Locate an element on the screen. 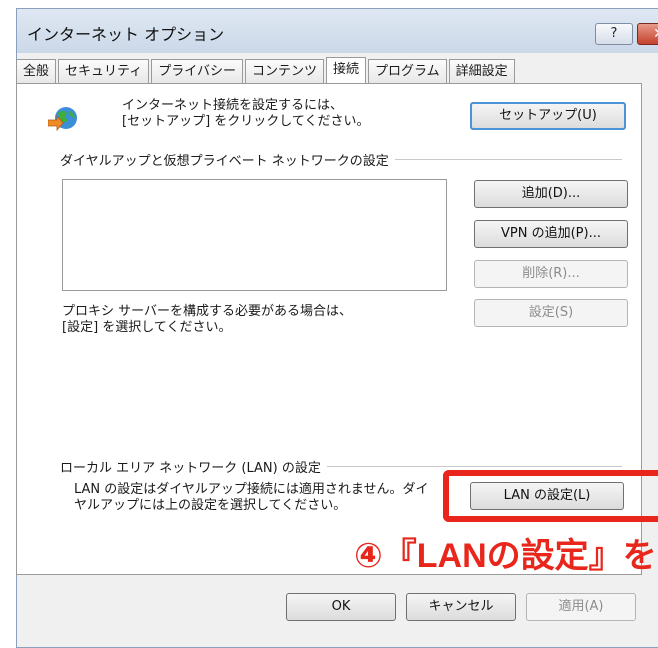 The width and height of the screenshot is (658, 648). settings-button: 設定(S) is located at coordinates (551, 313).